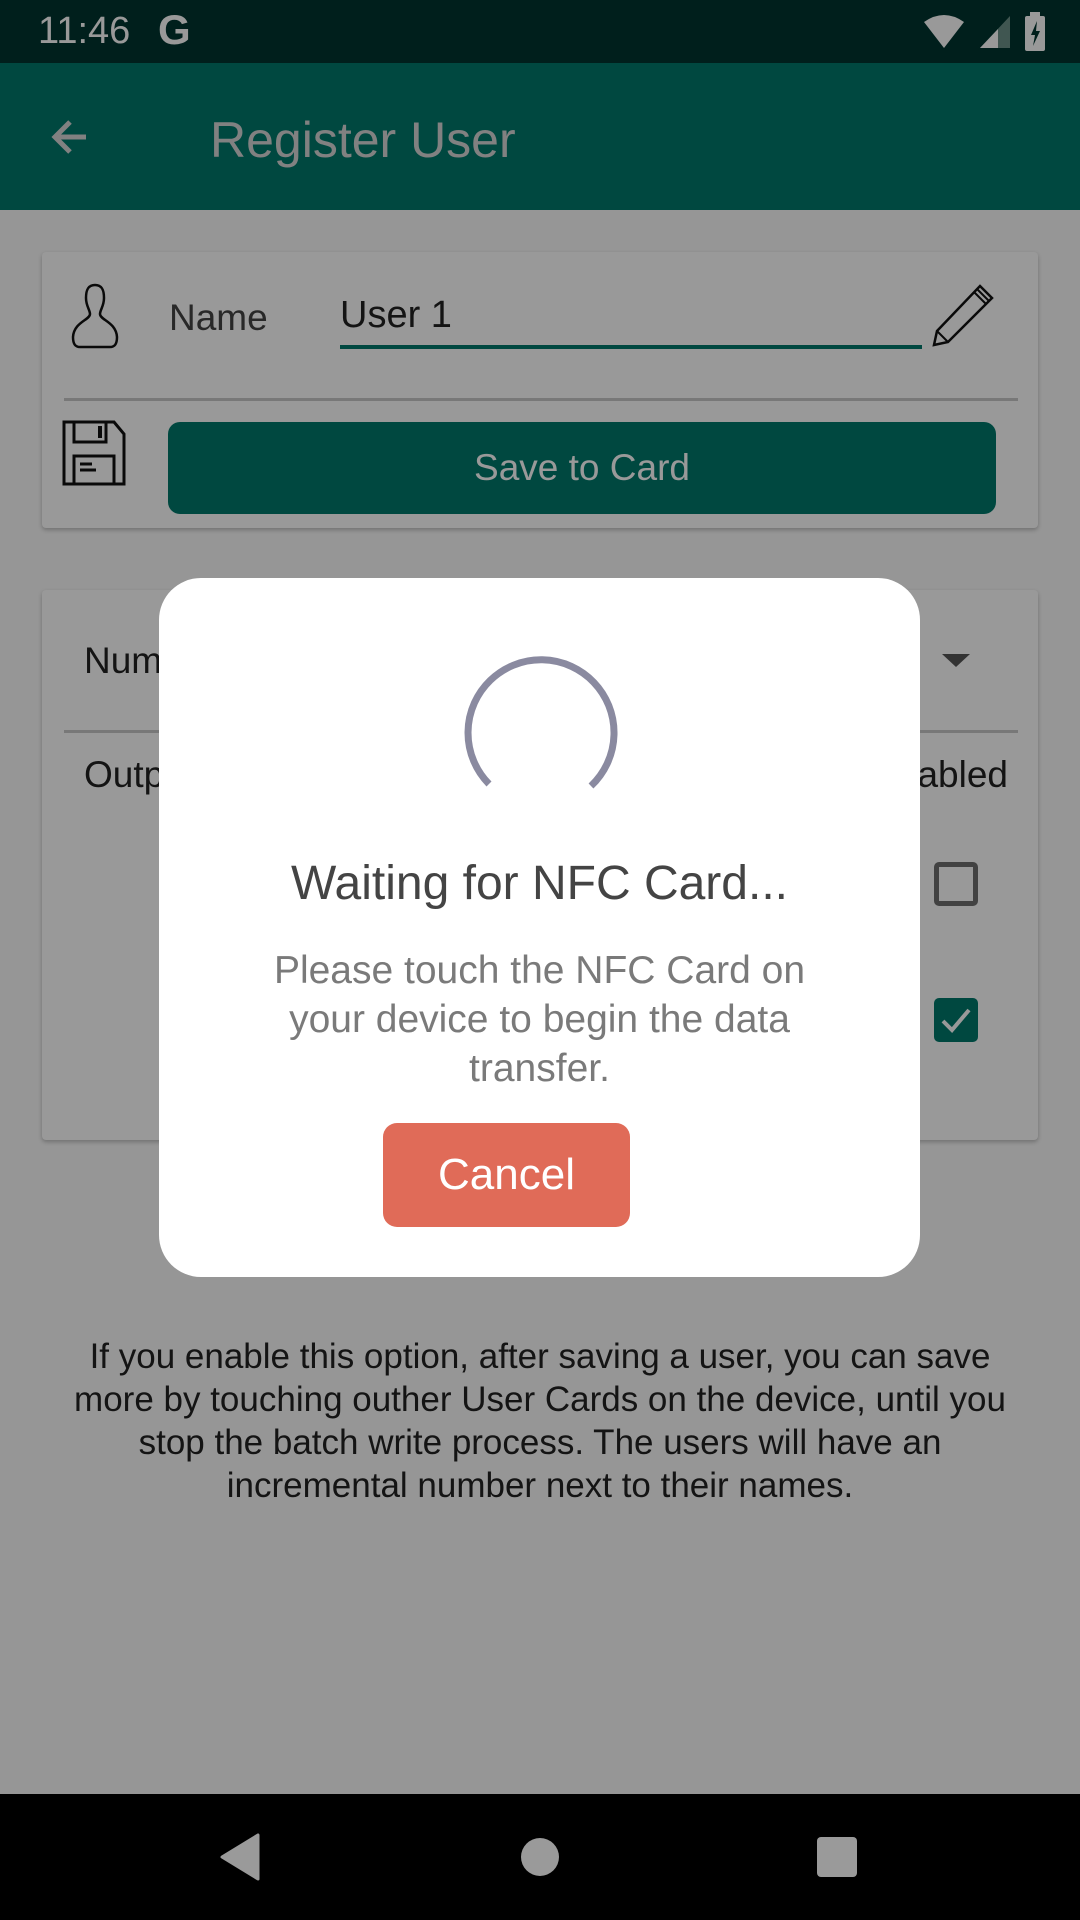  I want to click on nav-recents-button, so click(837, 1857).